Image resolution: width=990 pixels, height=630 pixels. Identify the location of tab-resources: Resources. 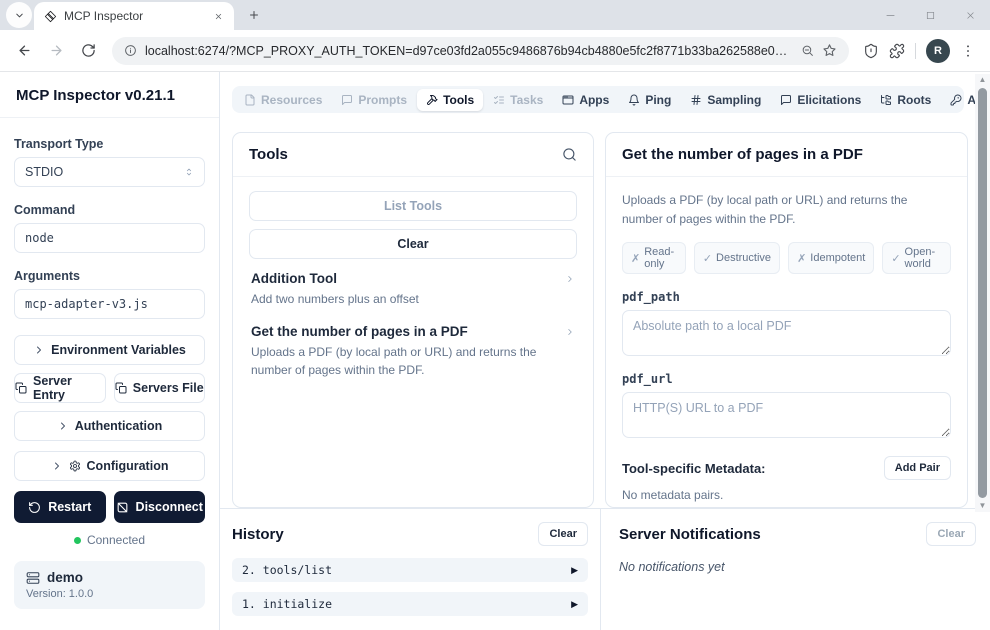
(283, 100).